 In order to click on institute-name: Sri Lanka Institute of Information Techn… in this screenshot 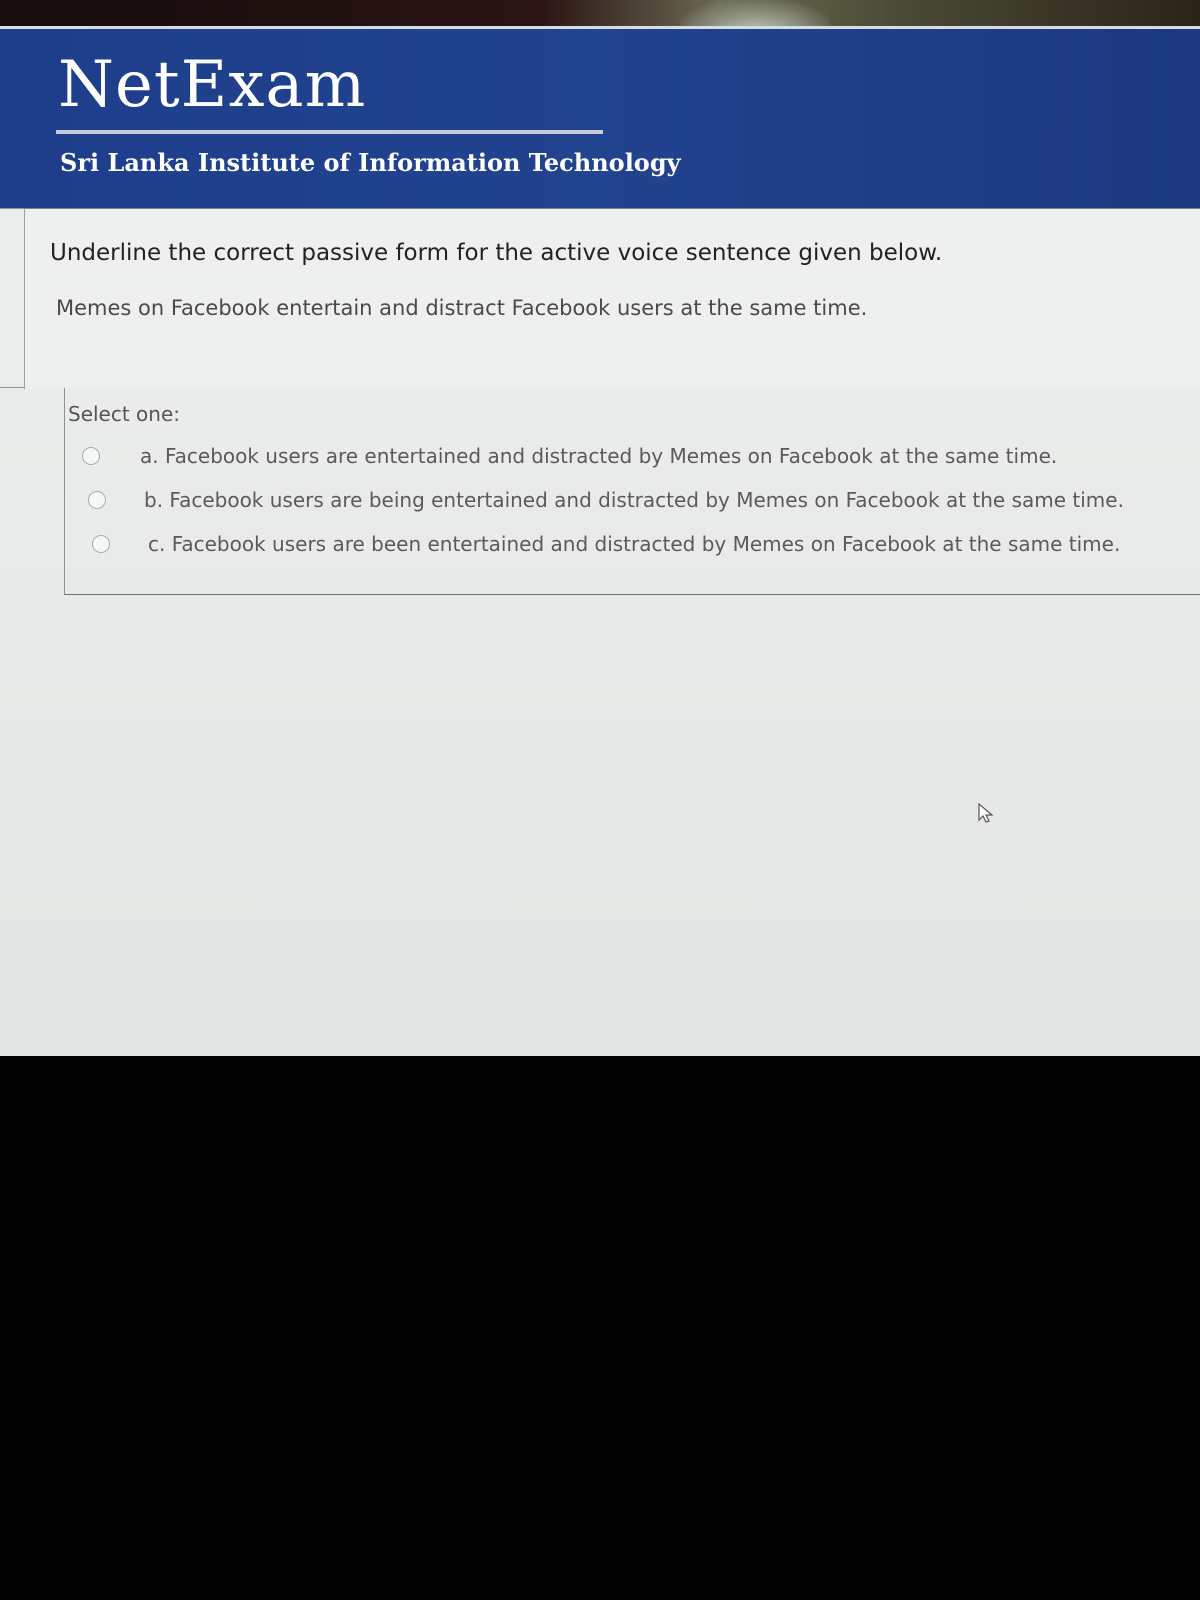, I will do `click(370, 162)`.